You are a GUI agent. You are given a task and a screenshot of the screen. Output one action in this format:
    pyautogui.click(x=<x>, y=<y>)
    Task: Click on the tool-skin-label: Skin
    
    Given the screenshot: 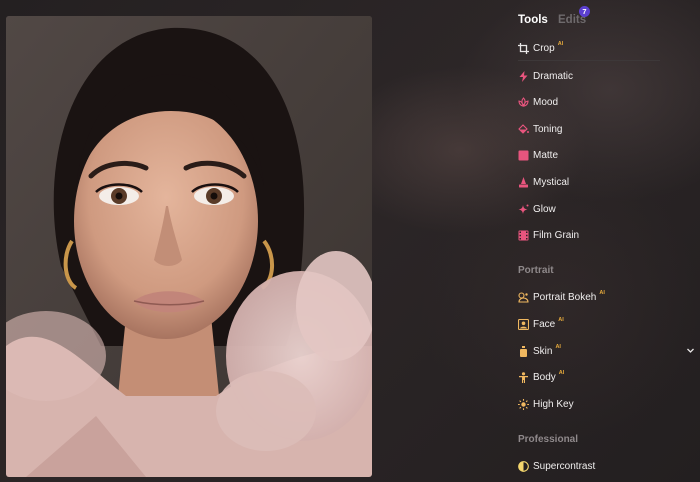 What is the action you would take?
    pyautogui.click(x=543, y=351)
    